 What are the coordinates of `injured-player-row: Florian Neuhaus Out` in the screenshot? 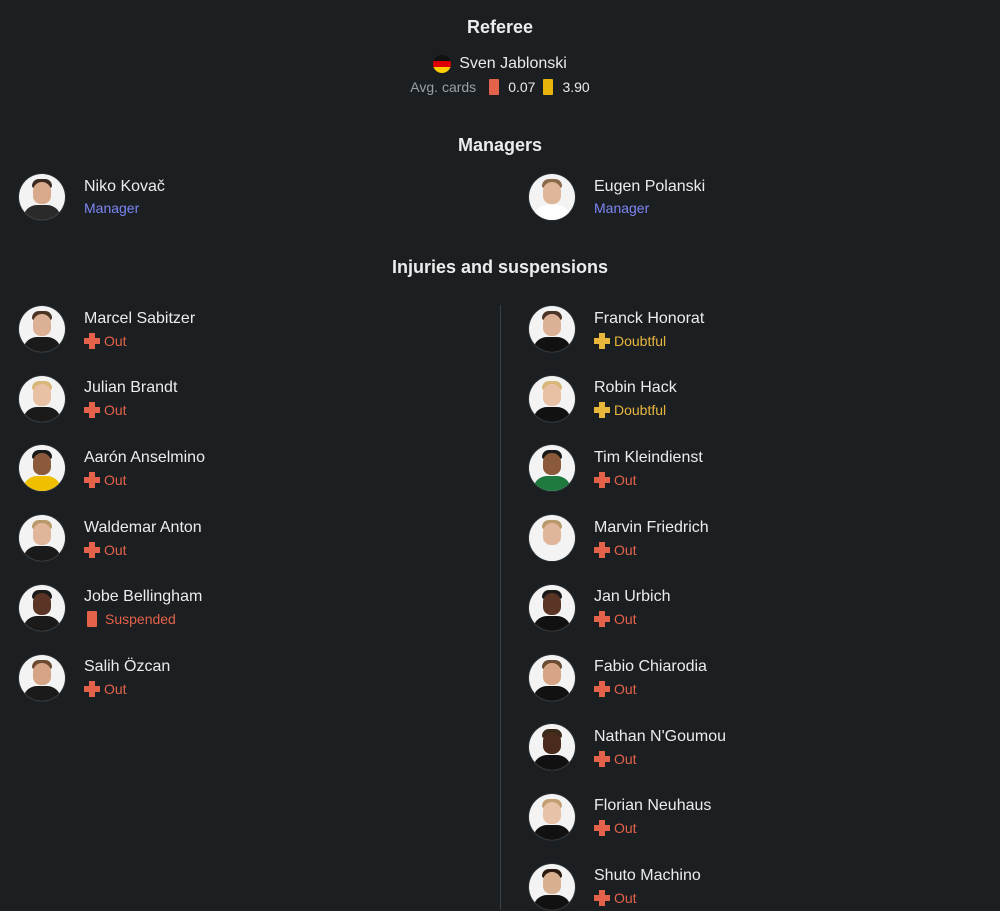 It's located at (620, 817).